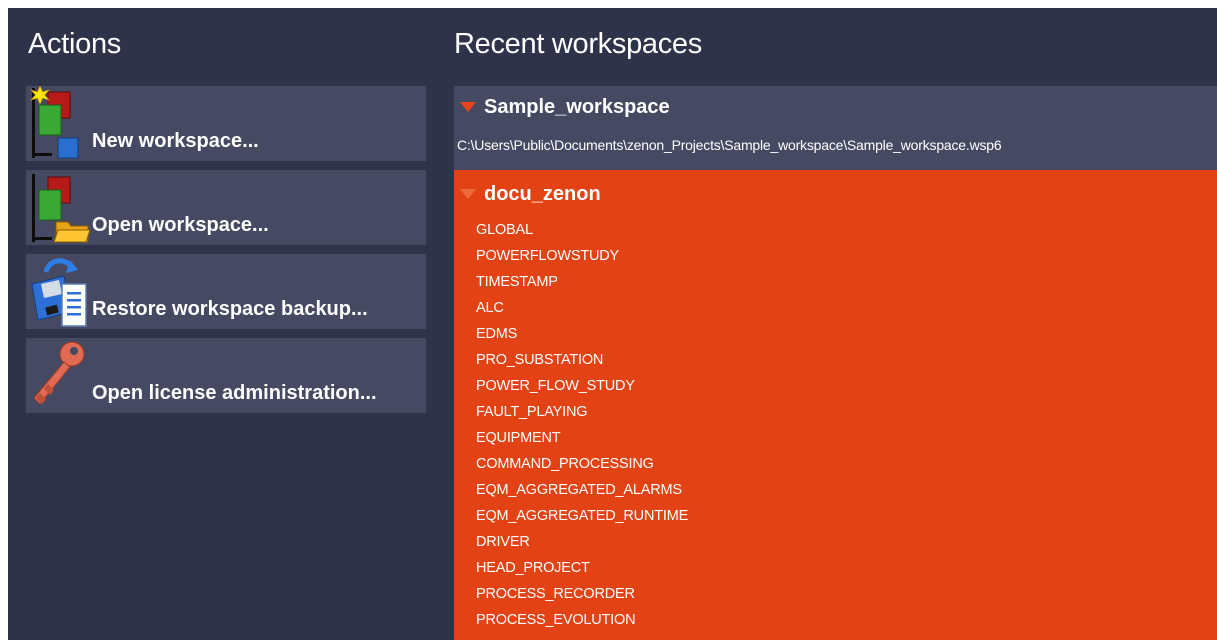  Describe the element at coordinates (74, 44) in the screenshot. I see `actions-heading: Actions` at that location.